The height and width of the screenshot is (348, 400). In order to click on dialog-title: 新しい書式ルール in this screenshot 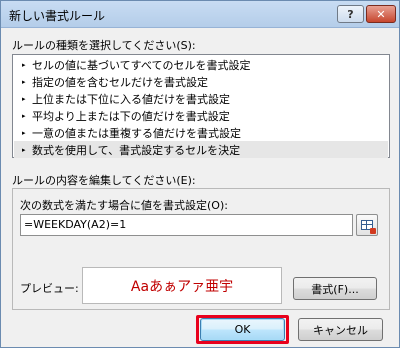, I will do `click(57, 16)`.